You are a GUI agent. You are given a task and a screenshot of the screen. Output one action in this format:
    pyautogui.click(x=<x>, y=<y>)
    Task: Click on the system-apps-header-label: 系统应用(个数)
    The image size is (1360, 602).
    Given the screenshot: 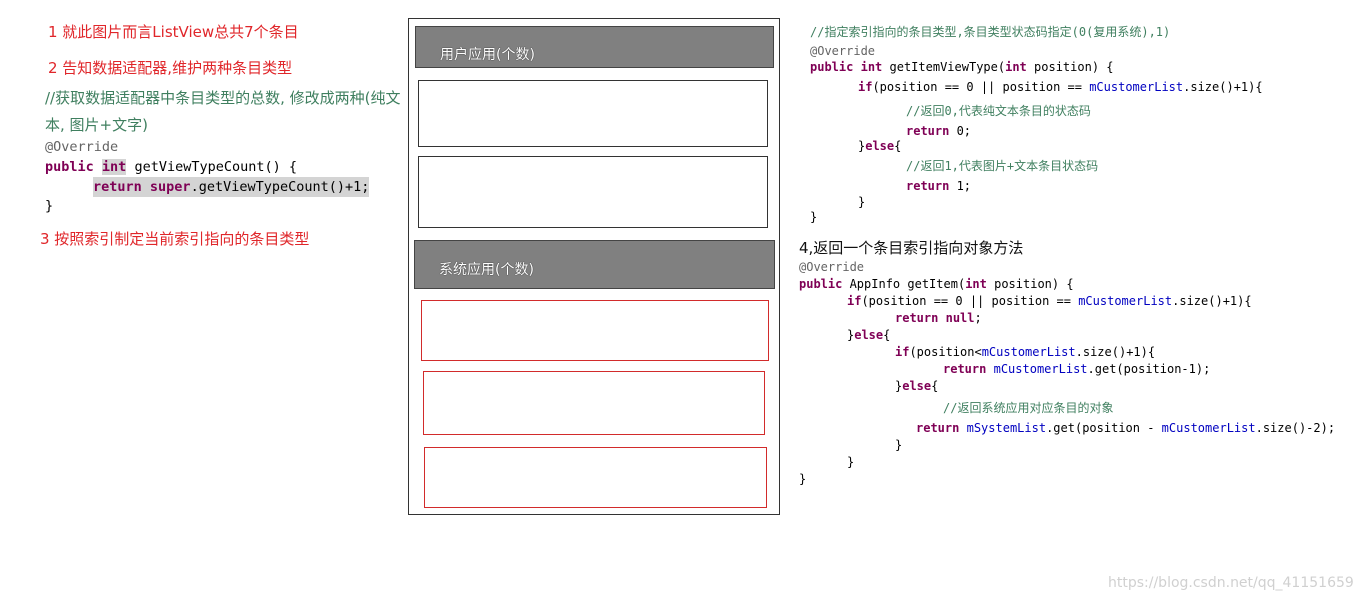 What is the action you would take?
    pyautogui.click(x=486, y=270)
    